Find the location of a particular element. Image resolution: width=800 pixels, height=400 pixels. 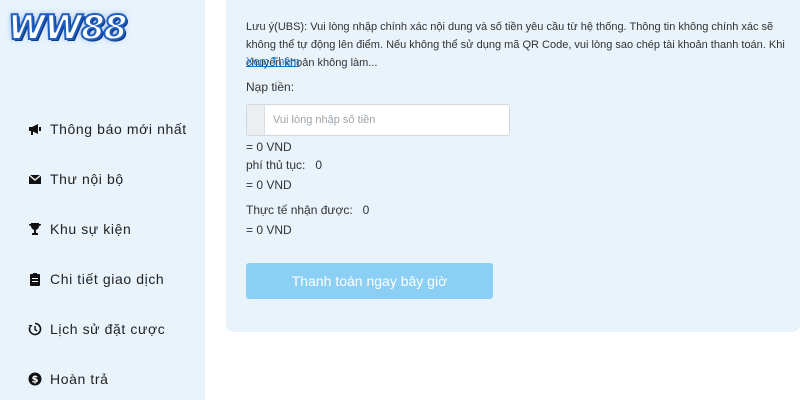

logo-text: WW88 is located at coordinates (67, 28).